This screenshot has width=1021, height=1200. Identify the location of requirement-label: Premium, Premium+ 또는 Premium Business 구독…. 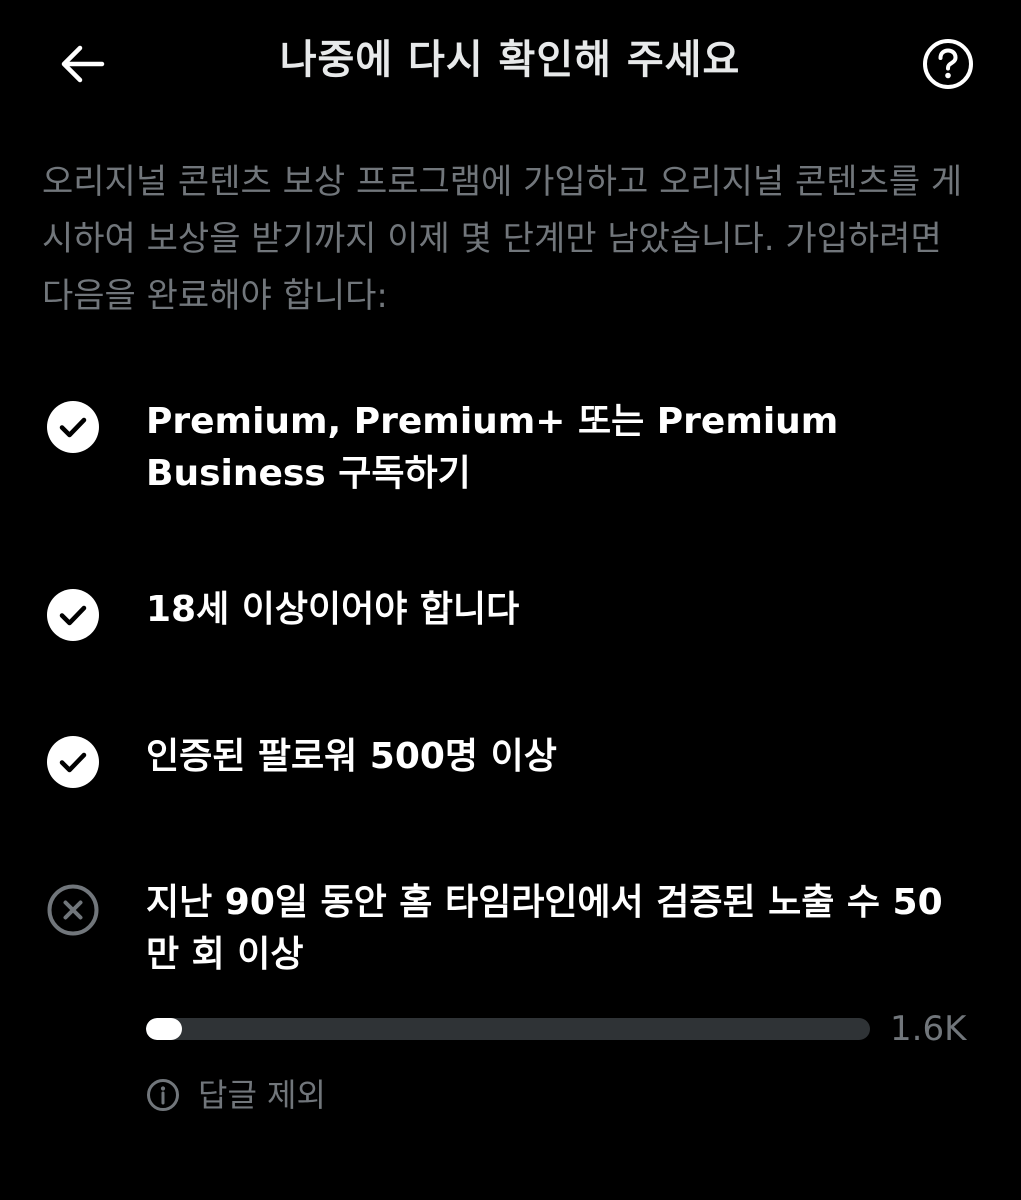
(492, 447).